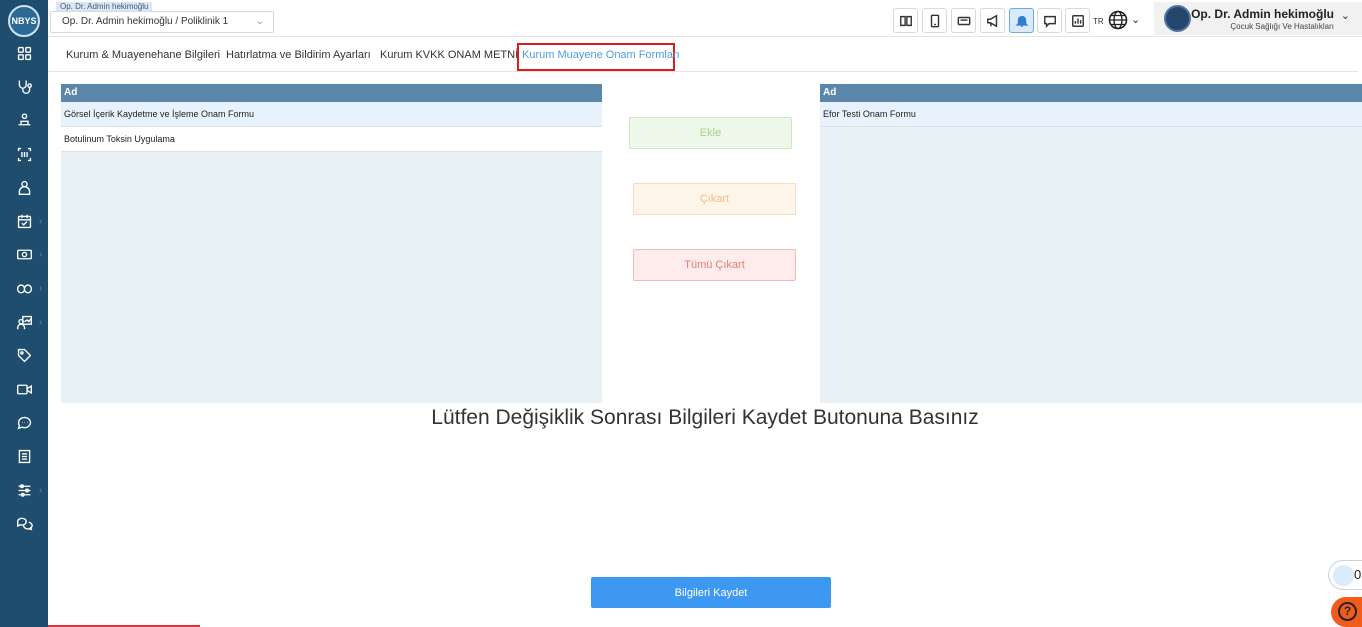  Describe the element at coordinates (449, 55) in the screenshot. I see `tab-kvkk-onam-metni: Kurum KVKK ONAM METNİ` at that location.